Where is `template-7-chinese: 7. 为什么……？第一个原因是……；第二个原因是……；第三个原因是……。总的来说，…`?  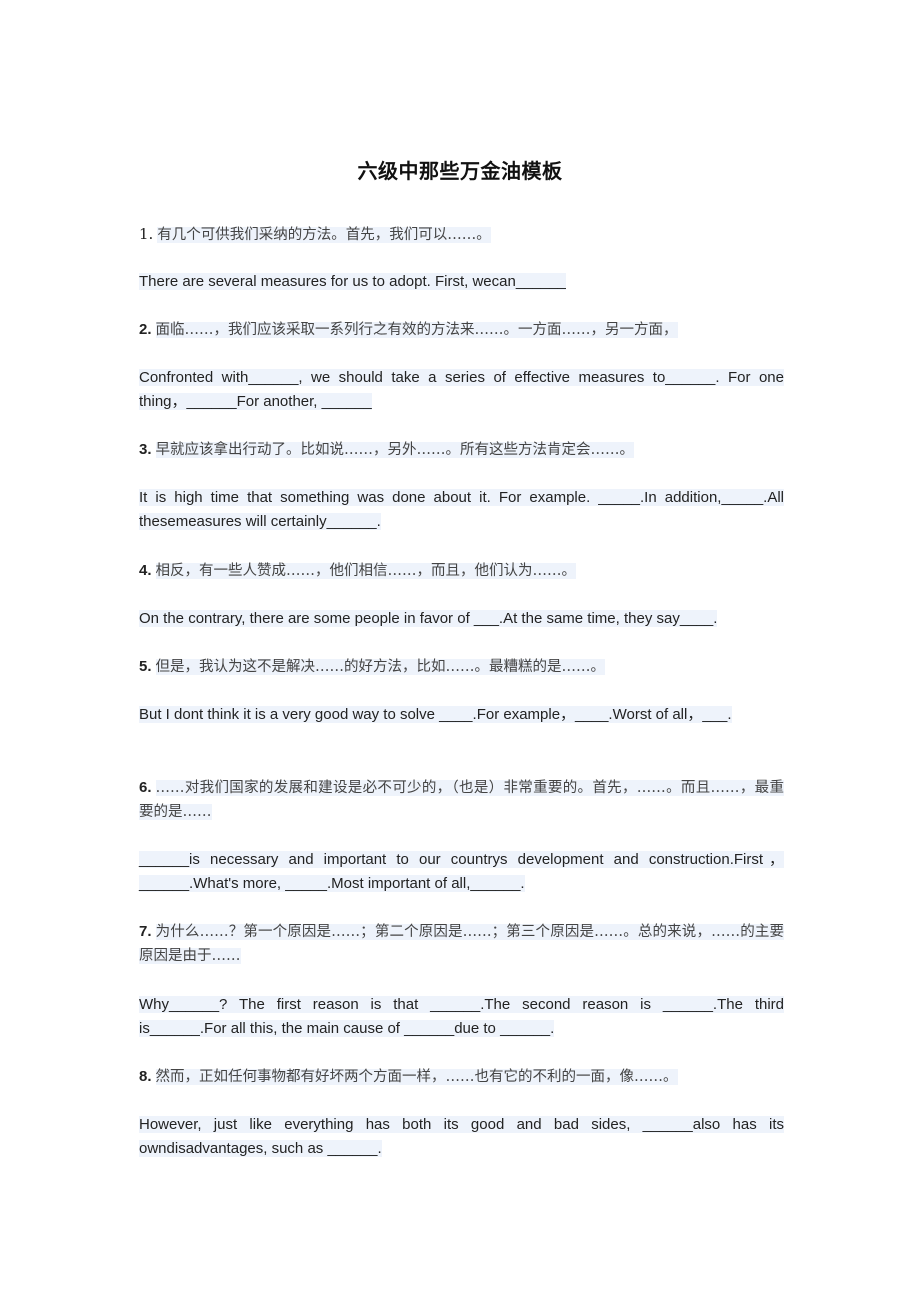 template-7-chinese: 7. 为什么……？第一个原因是……；第二个原因是……；第三个原因是……。总的来说，… is located at coordinates (461, 944).